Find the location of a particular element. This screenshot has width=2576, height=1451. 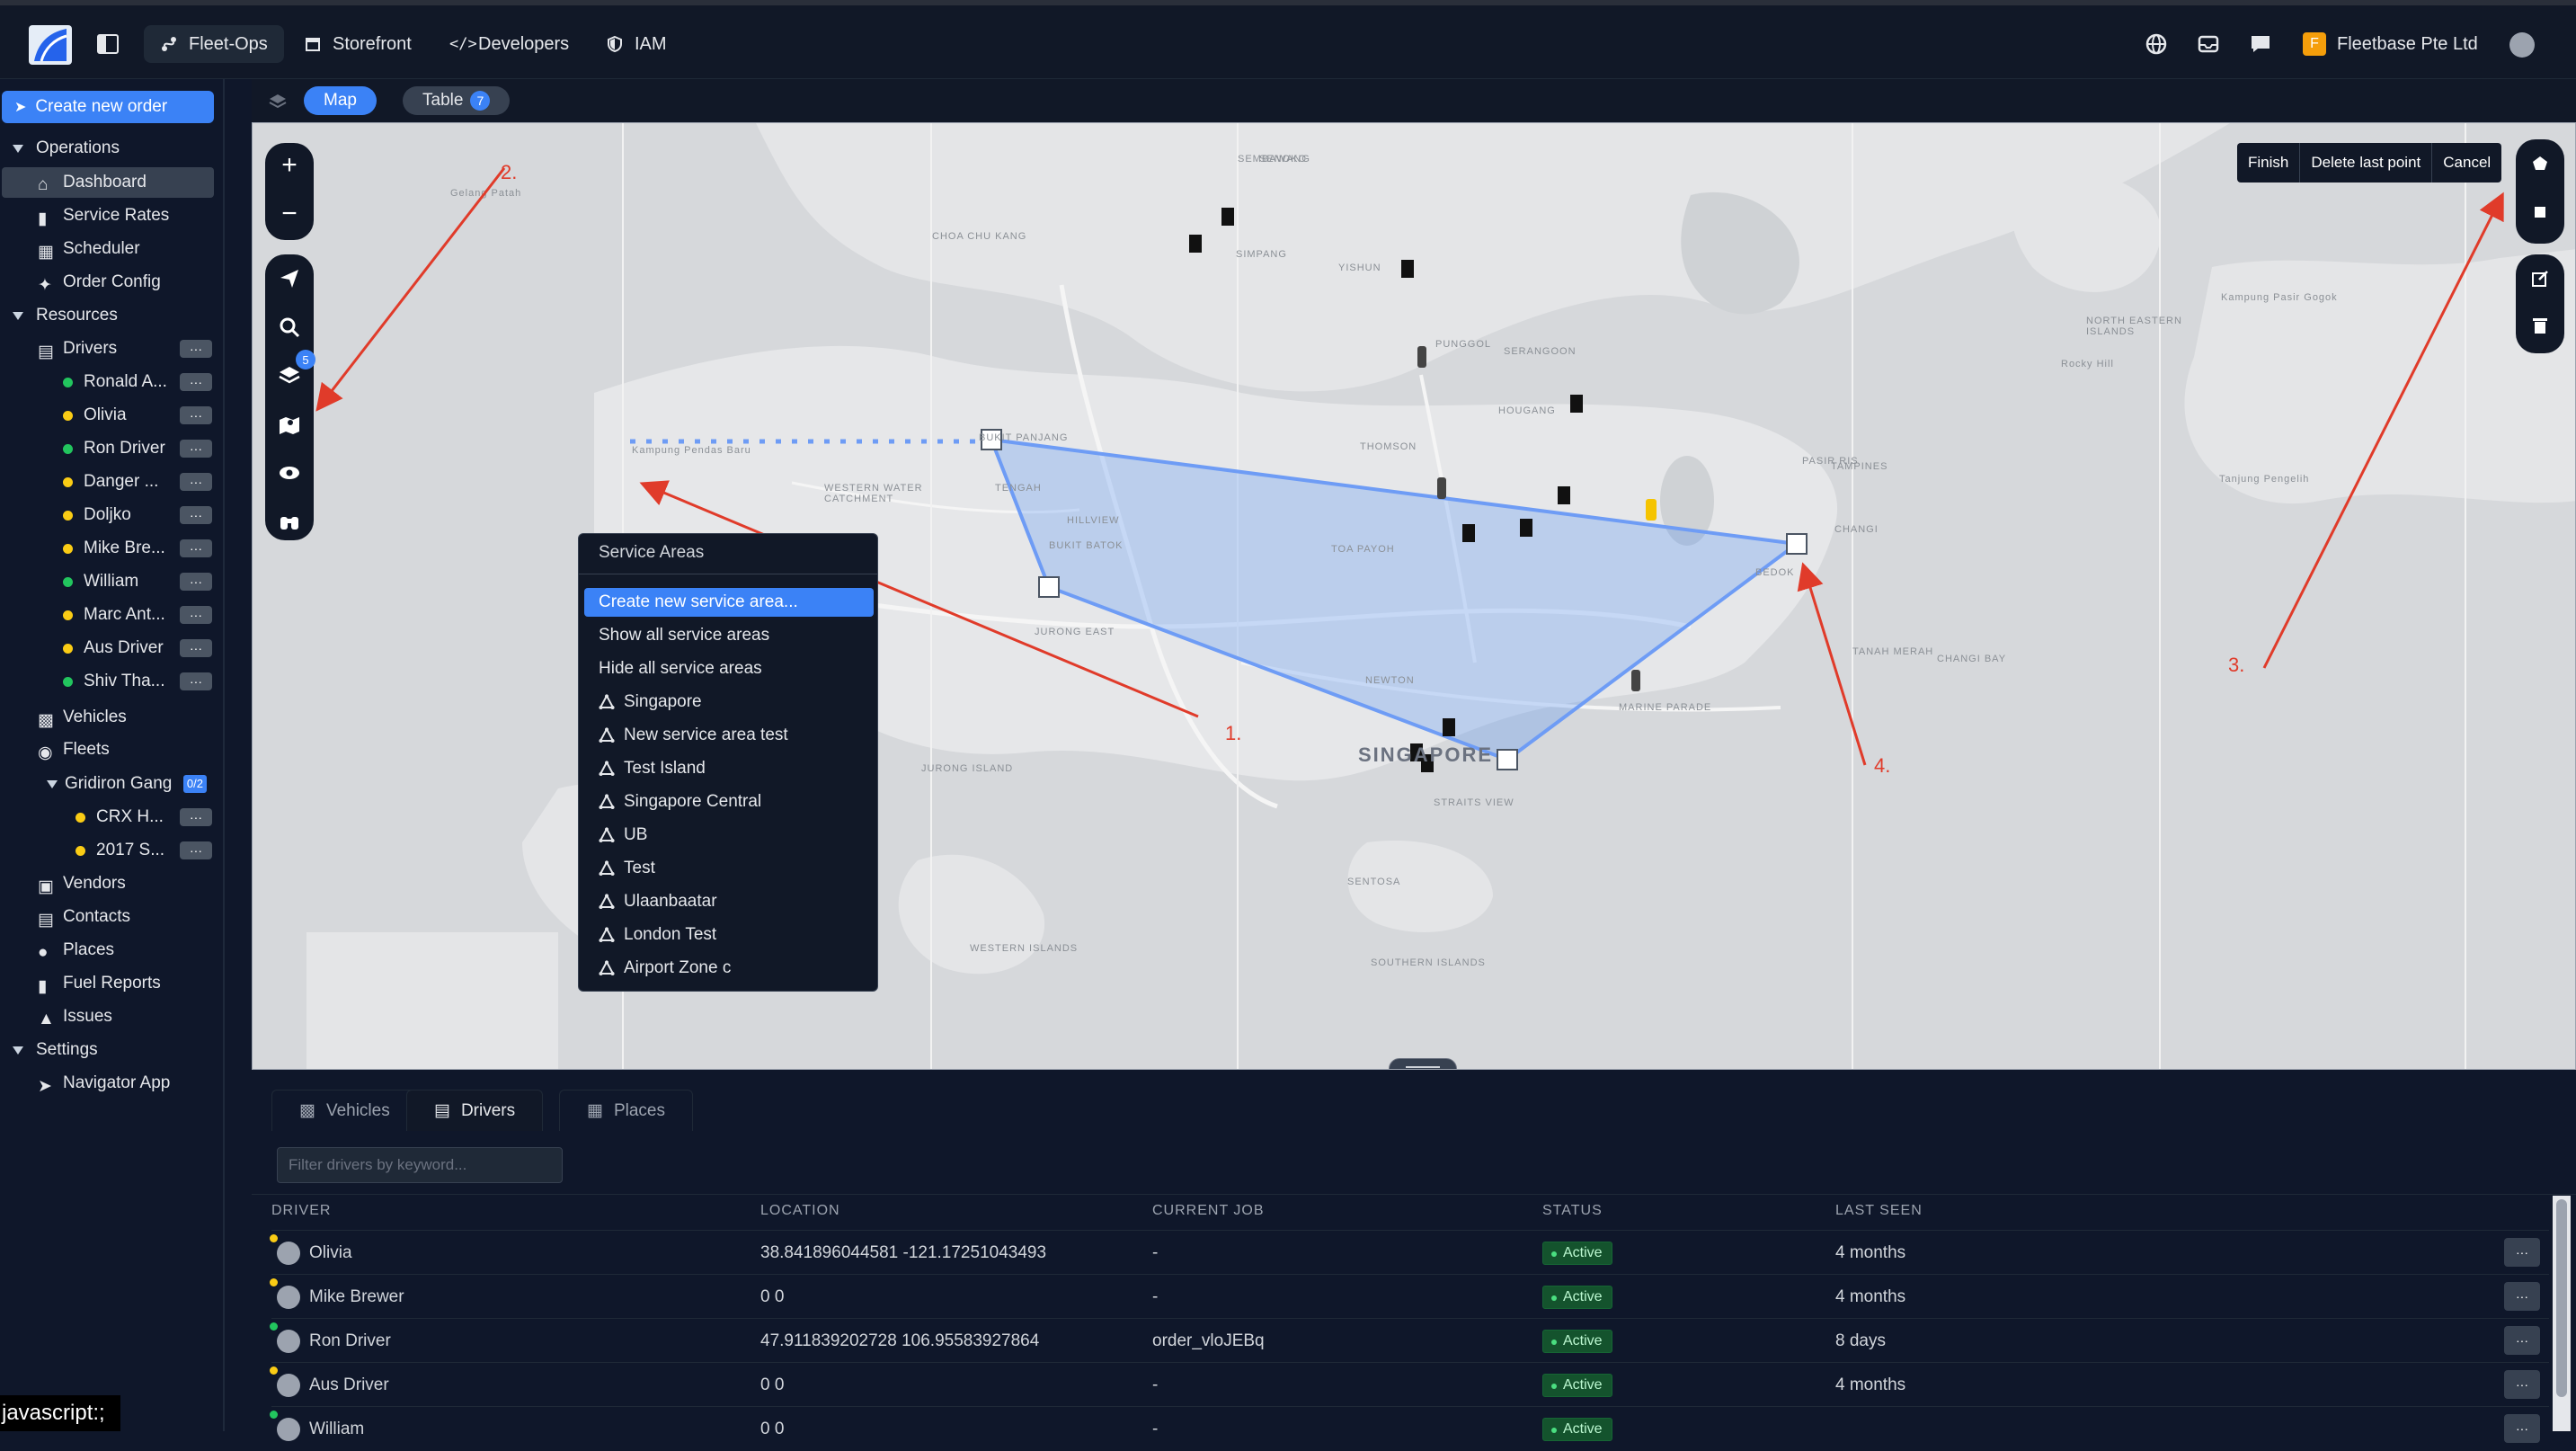

eye-icon is located at coordinates (289, 473).